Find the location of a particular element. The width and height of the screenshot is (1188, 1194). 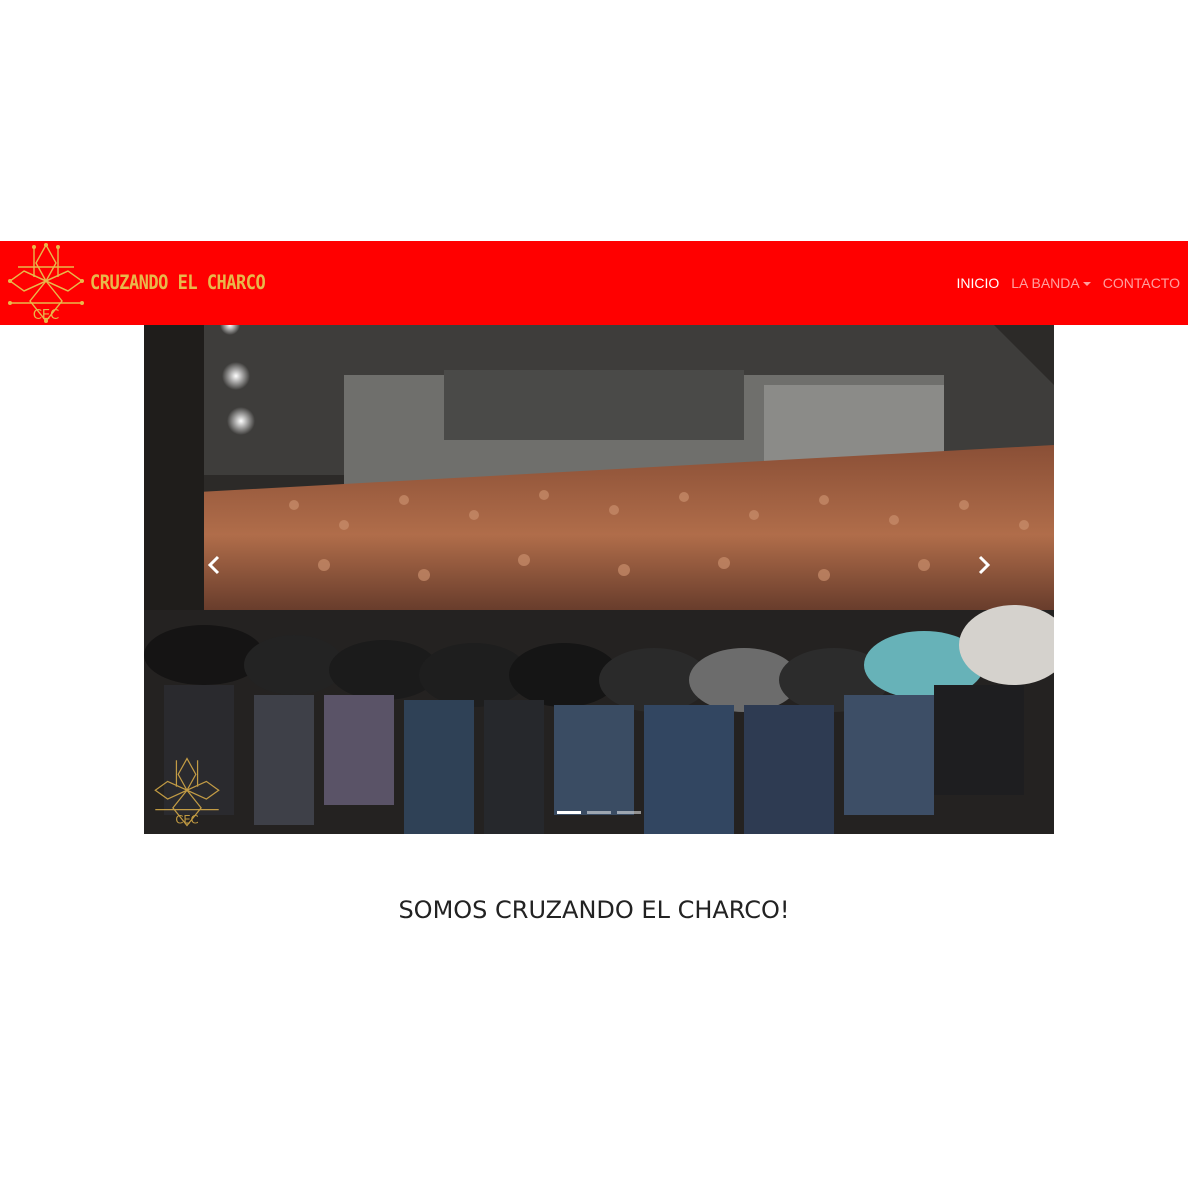

nav-item-inicio: INICIO is located at coordinates (977, 283).